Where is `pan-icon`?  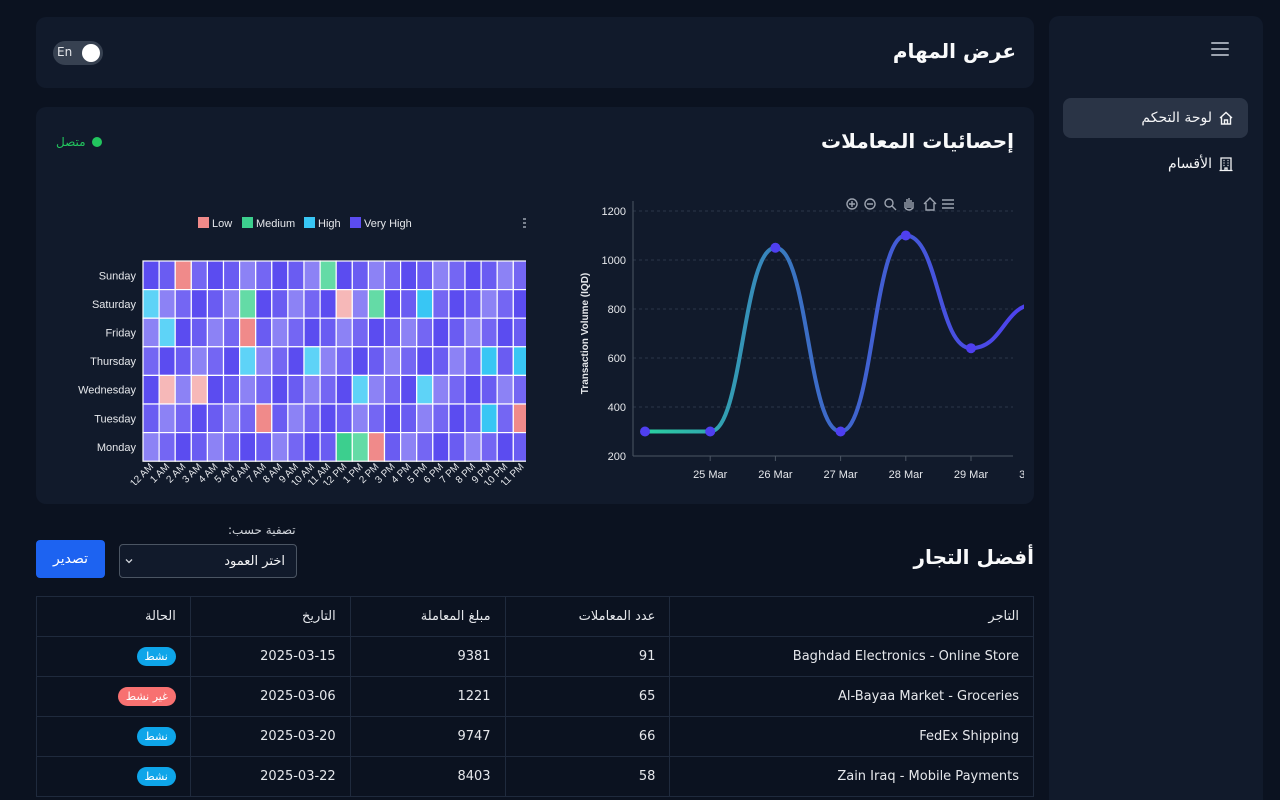 pan-icon is located at coordinates (909, 204).